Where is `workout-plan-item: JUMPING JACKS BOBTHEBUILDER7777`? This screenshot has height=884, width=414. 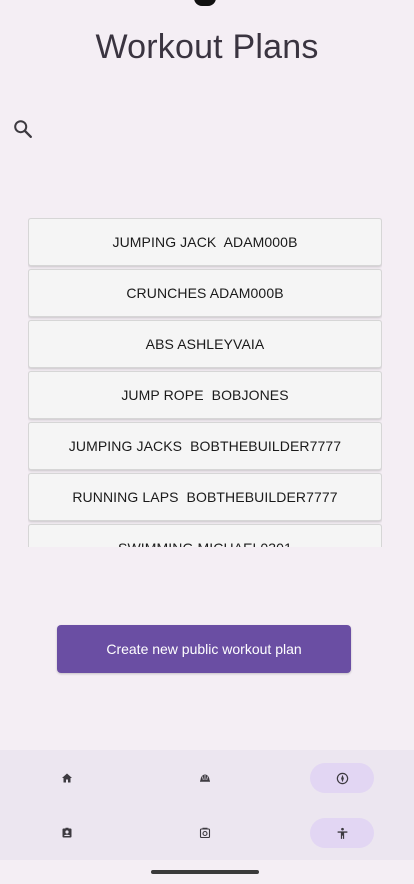
workout-plan-item: JUMPING JACKS BOBTHEBUILDER7777 is located at coordinates (205, 446).